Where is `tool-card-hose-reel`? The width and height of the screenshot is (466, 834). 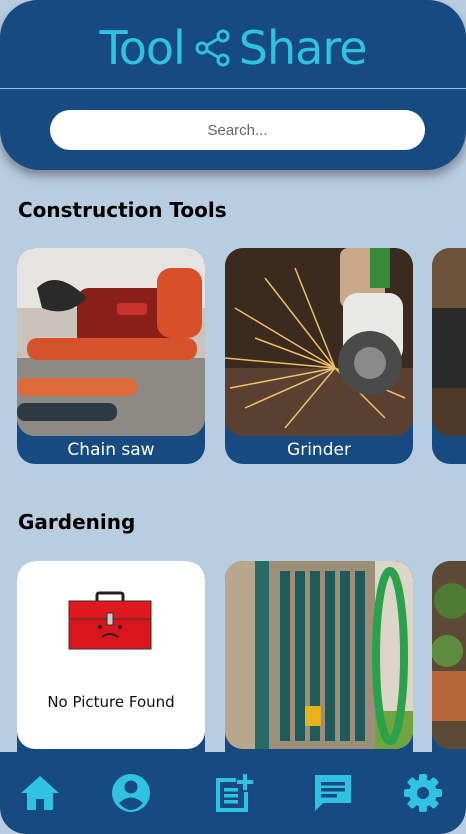 tool-card-hose-reel is located at coordinates (319, 669).